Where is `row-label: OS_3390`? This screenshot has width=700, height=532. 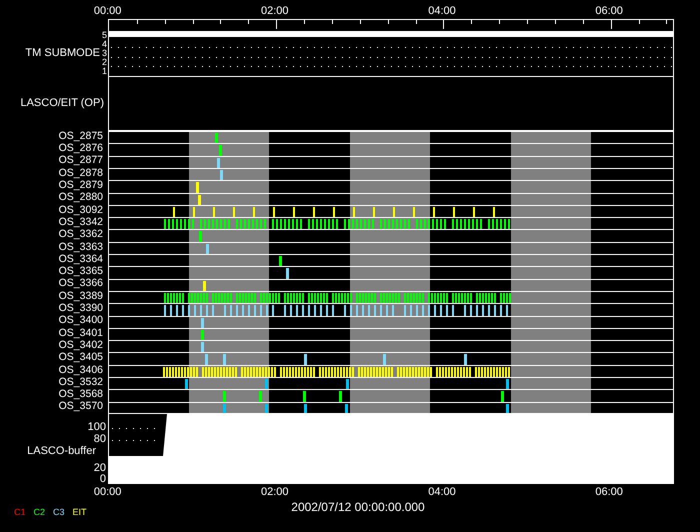
row-label: OS_3390 is located at coordinates (80, 308).